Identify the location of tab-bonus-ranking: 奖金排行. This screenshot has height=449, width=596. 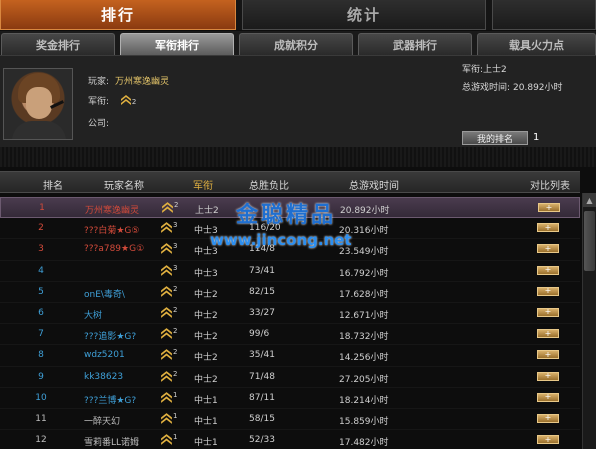
(58, 44).